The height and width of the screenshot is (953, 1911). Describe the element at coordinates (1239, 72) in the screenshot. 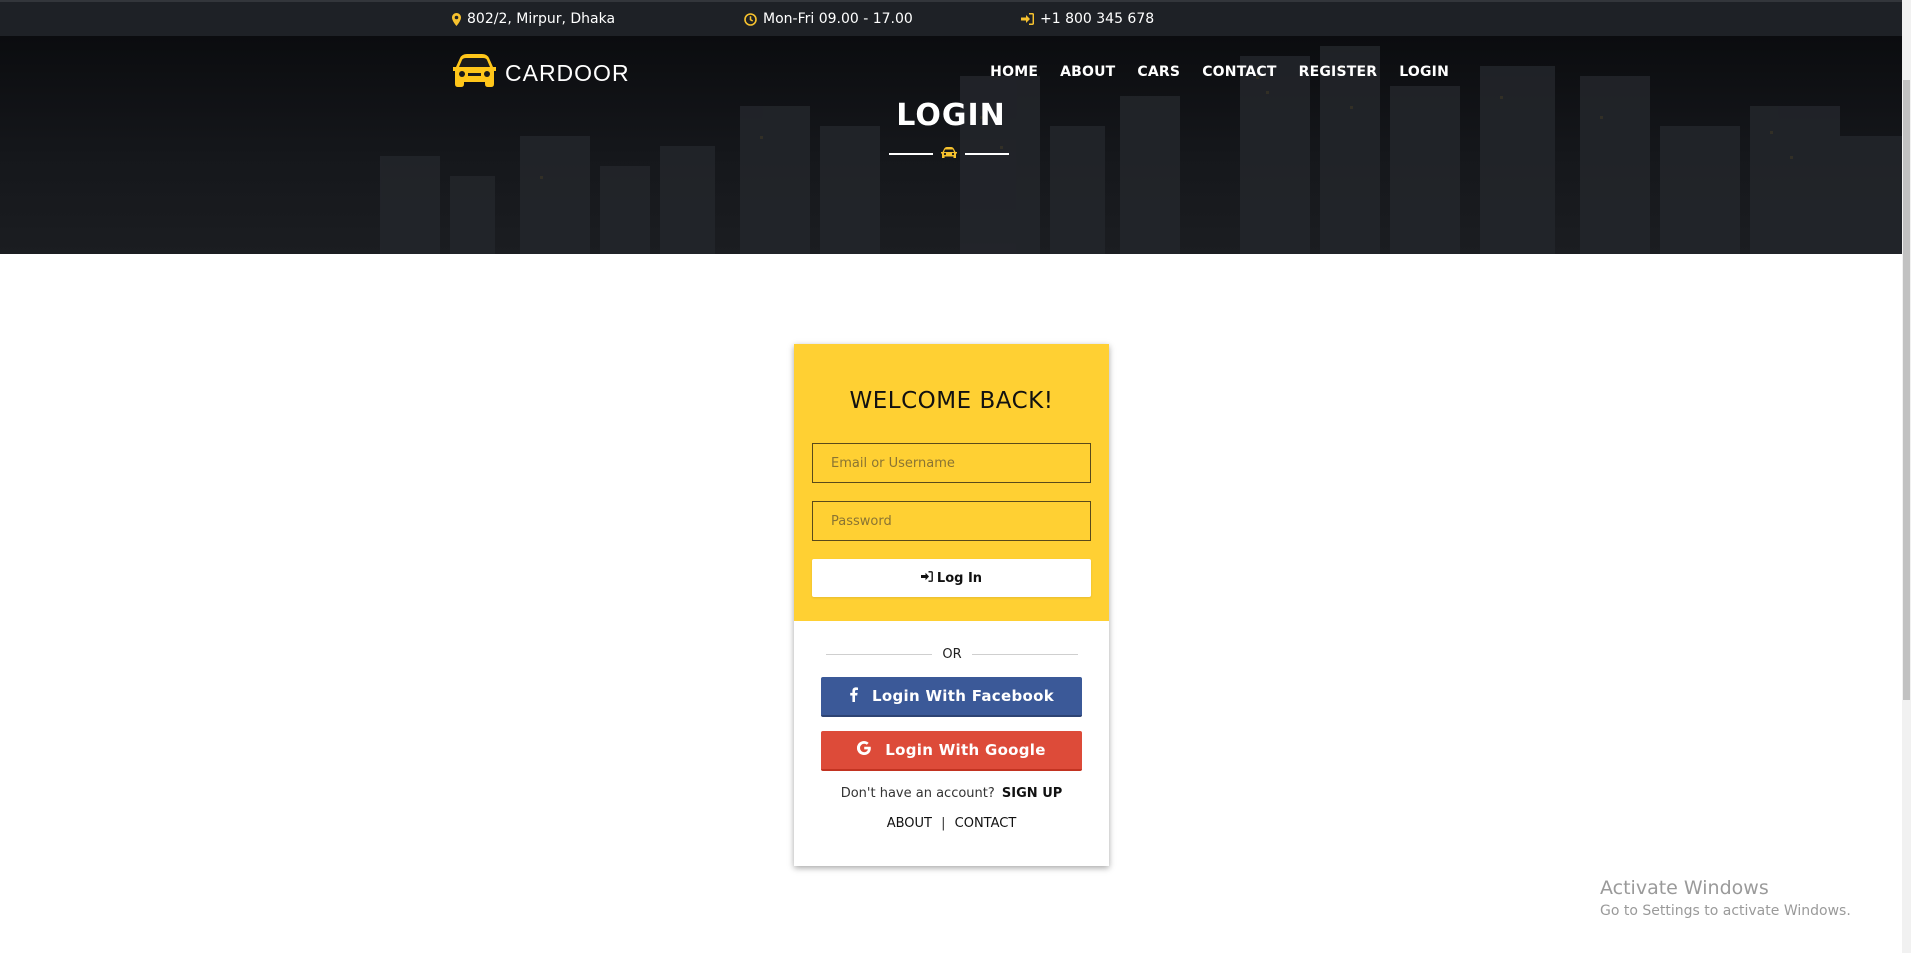

I see `nav-contact: CONTACT` at that location.